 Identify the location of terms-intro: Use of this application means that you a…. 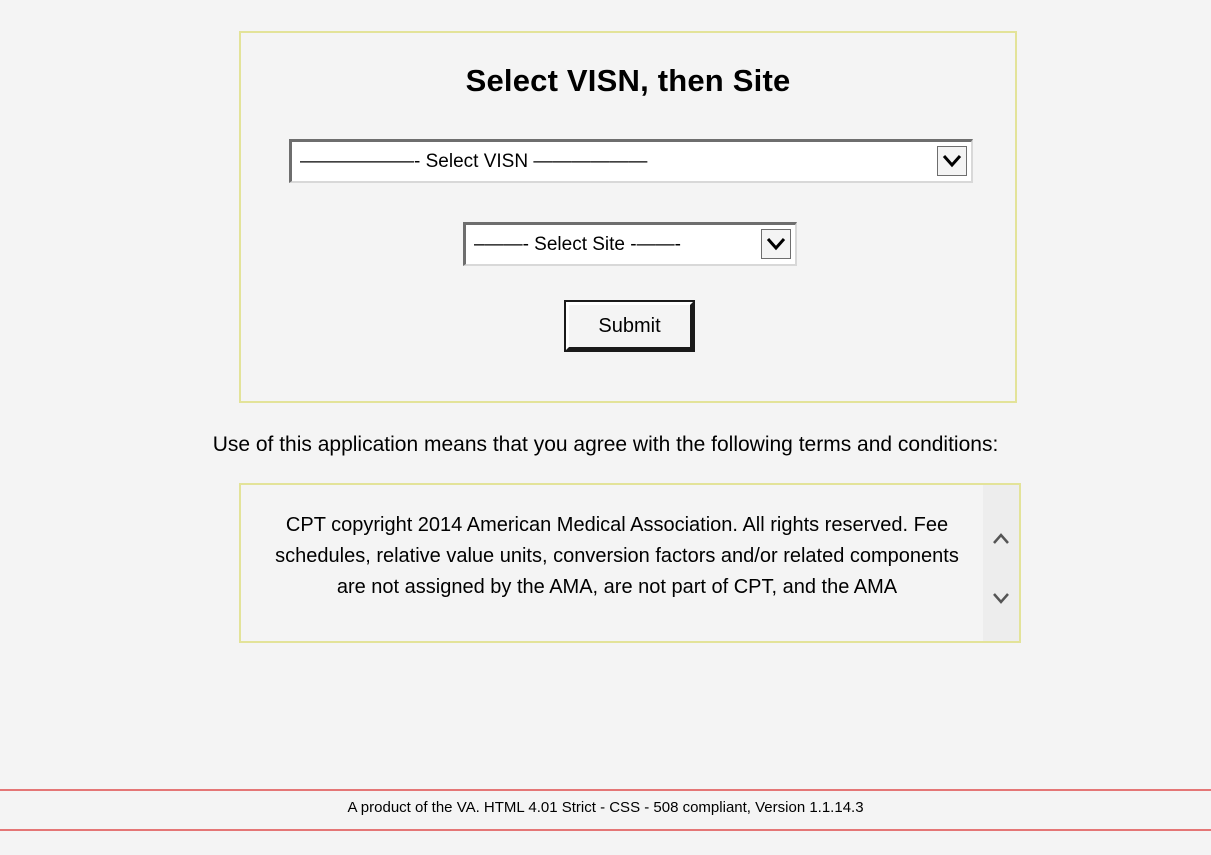
(605, 444).